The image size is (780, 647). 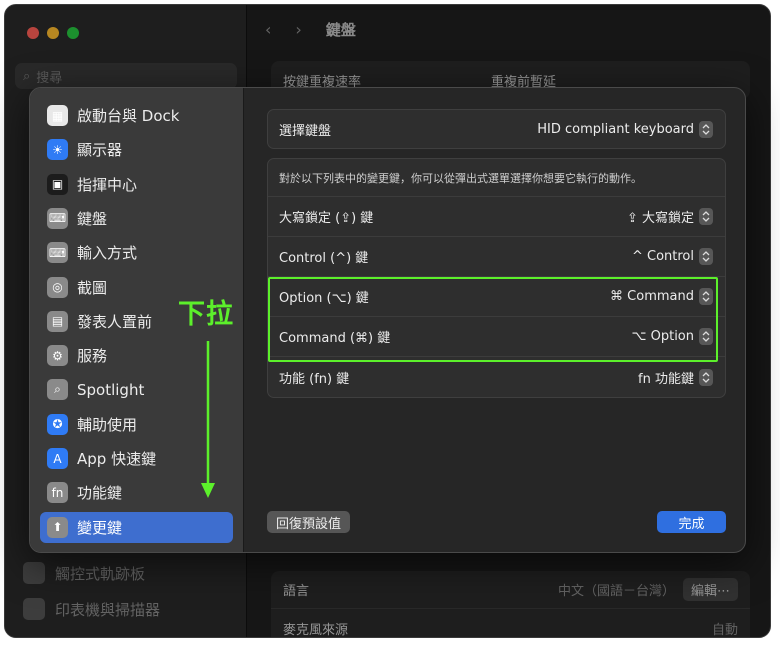 What do you see at coordinates (100, 527) in the screenshot?
I see `sidebar-item-label: 變更鍵` at bounding box center [100, 527].